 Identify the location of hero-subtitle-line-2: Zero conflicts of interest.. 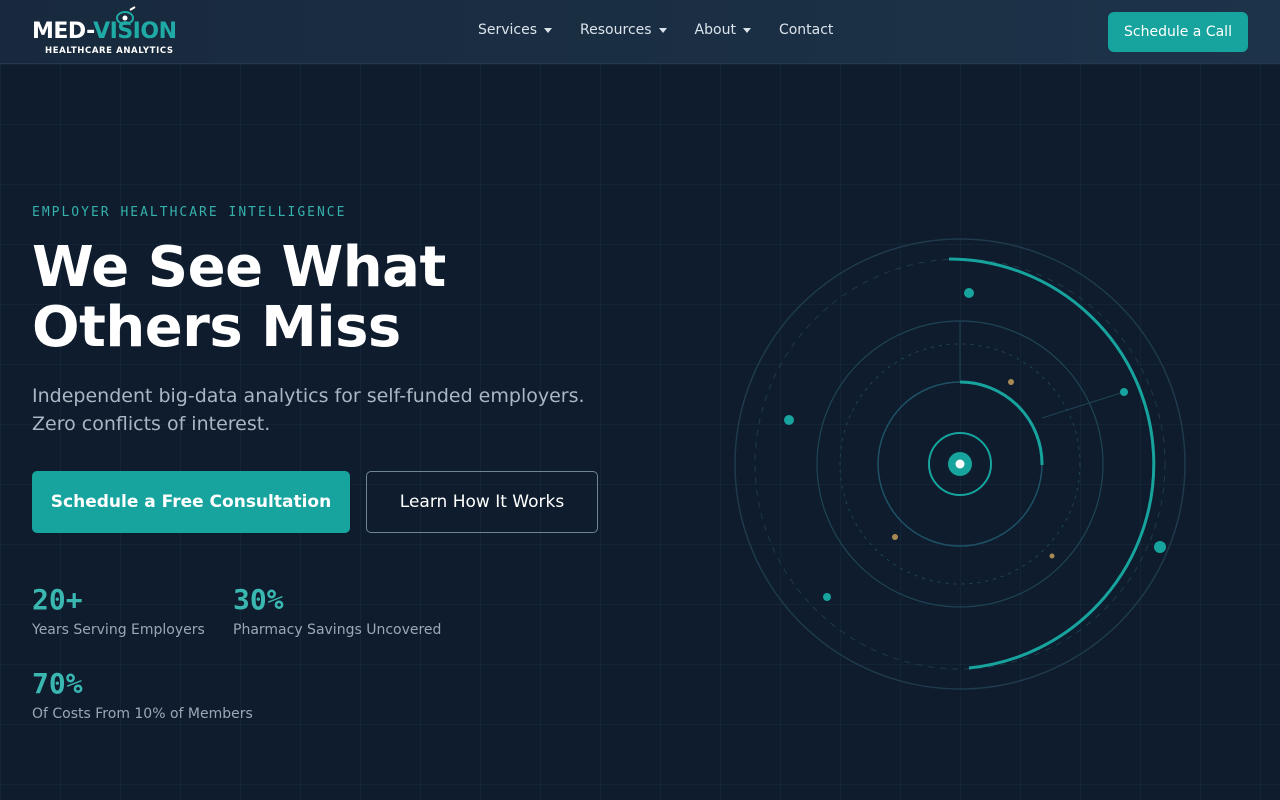
(151, 424).